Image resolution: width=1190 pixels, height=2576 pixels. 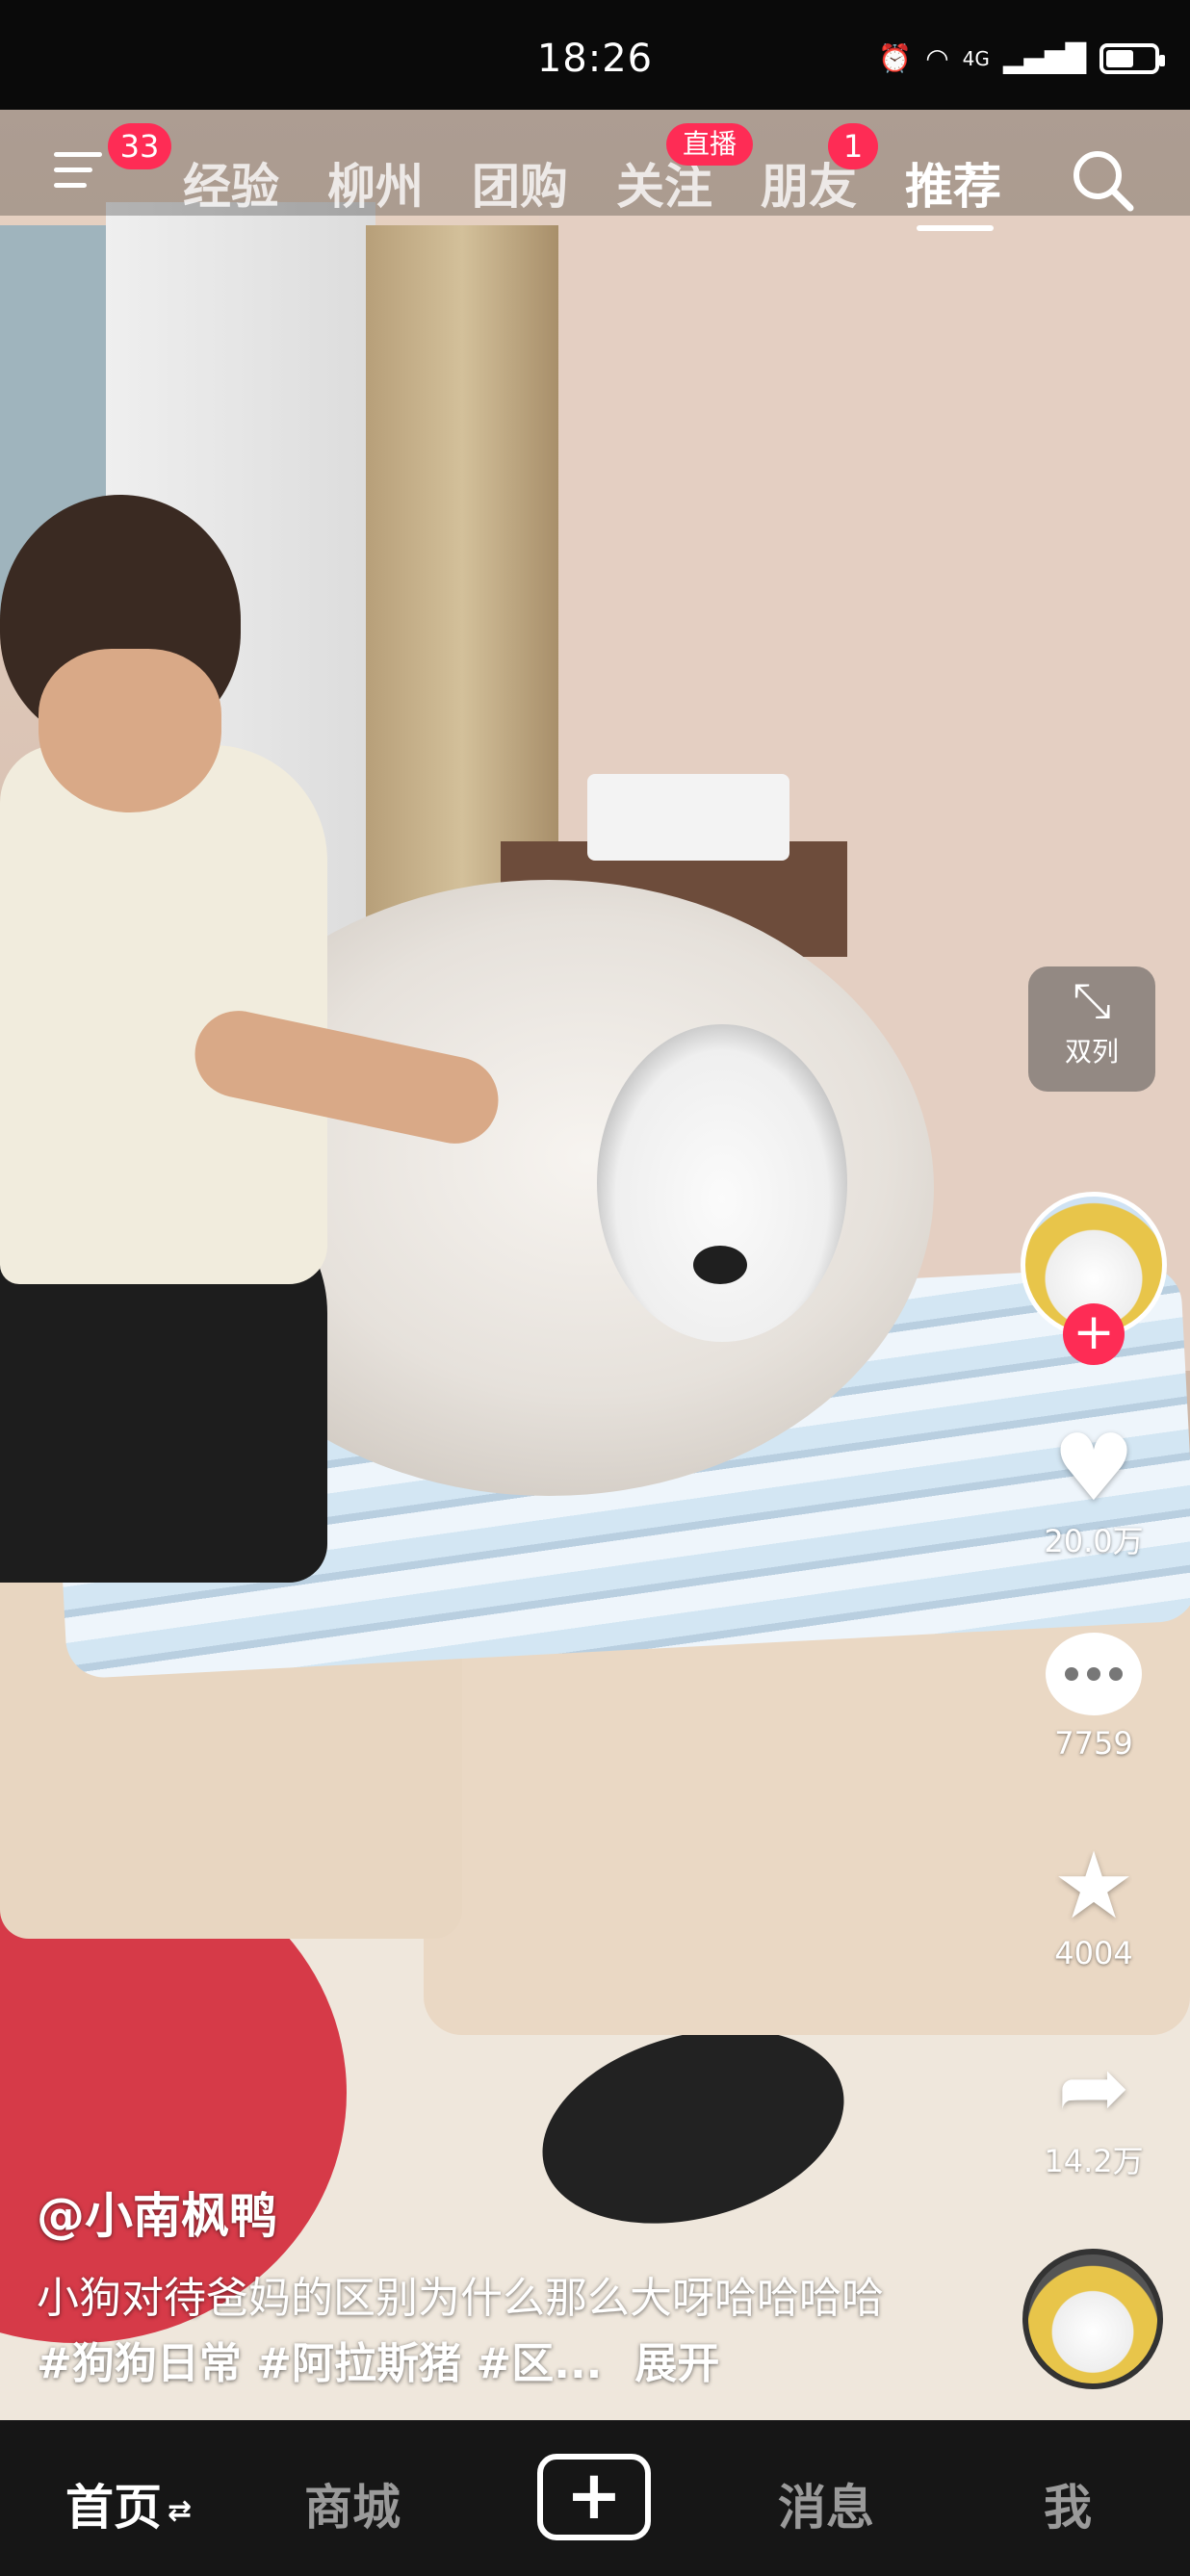 I want to click on expand-caption-link: 展开, so click(x=677, y=2363).